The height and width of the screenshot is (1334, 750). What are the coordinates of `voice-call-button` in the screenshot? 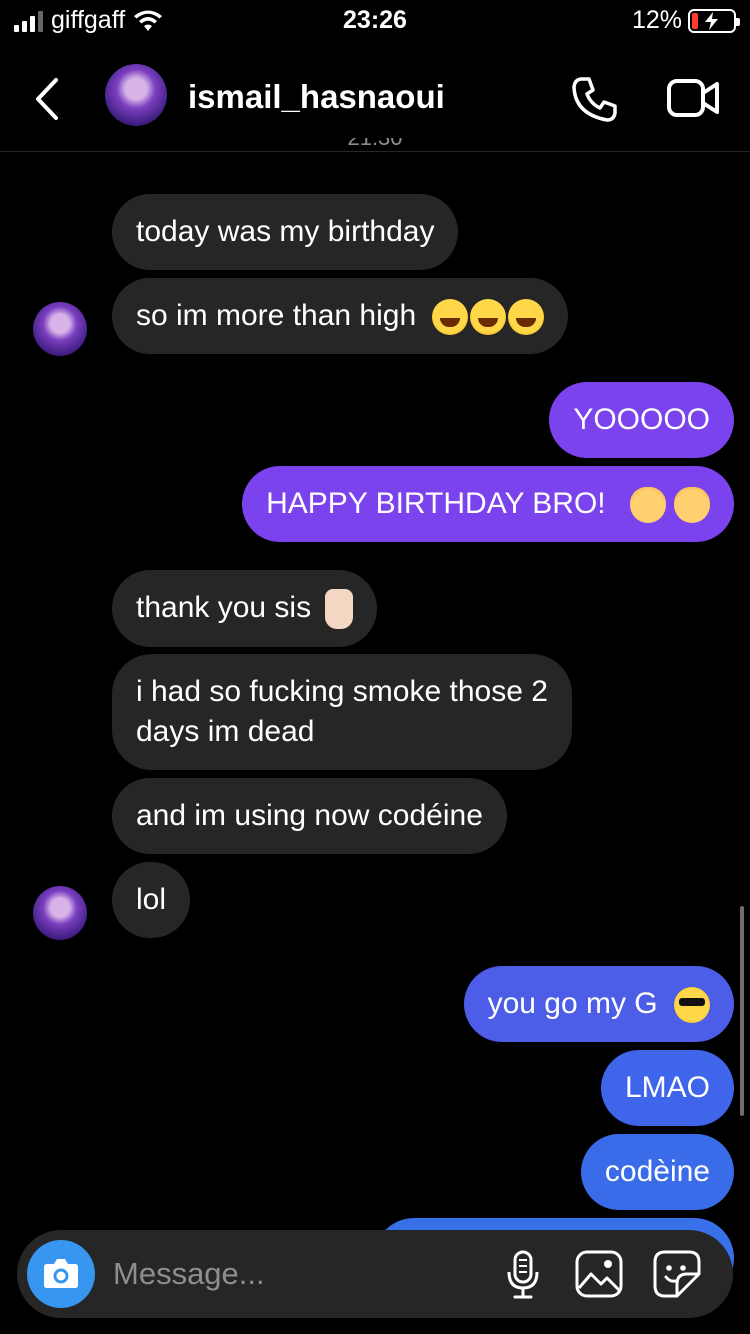 It's located at (595, 101).